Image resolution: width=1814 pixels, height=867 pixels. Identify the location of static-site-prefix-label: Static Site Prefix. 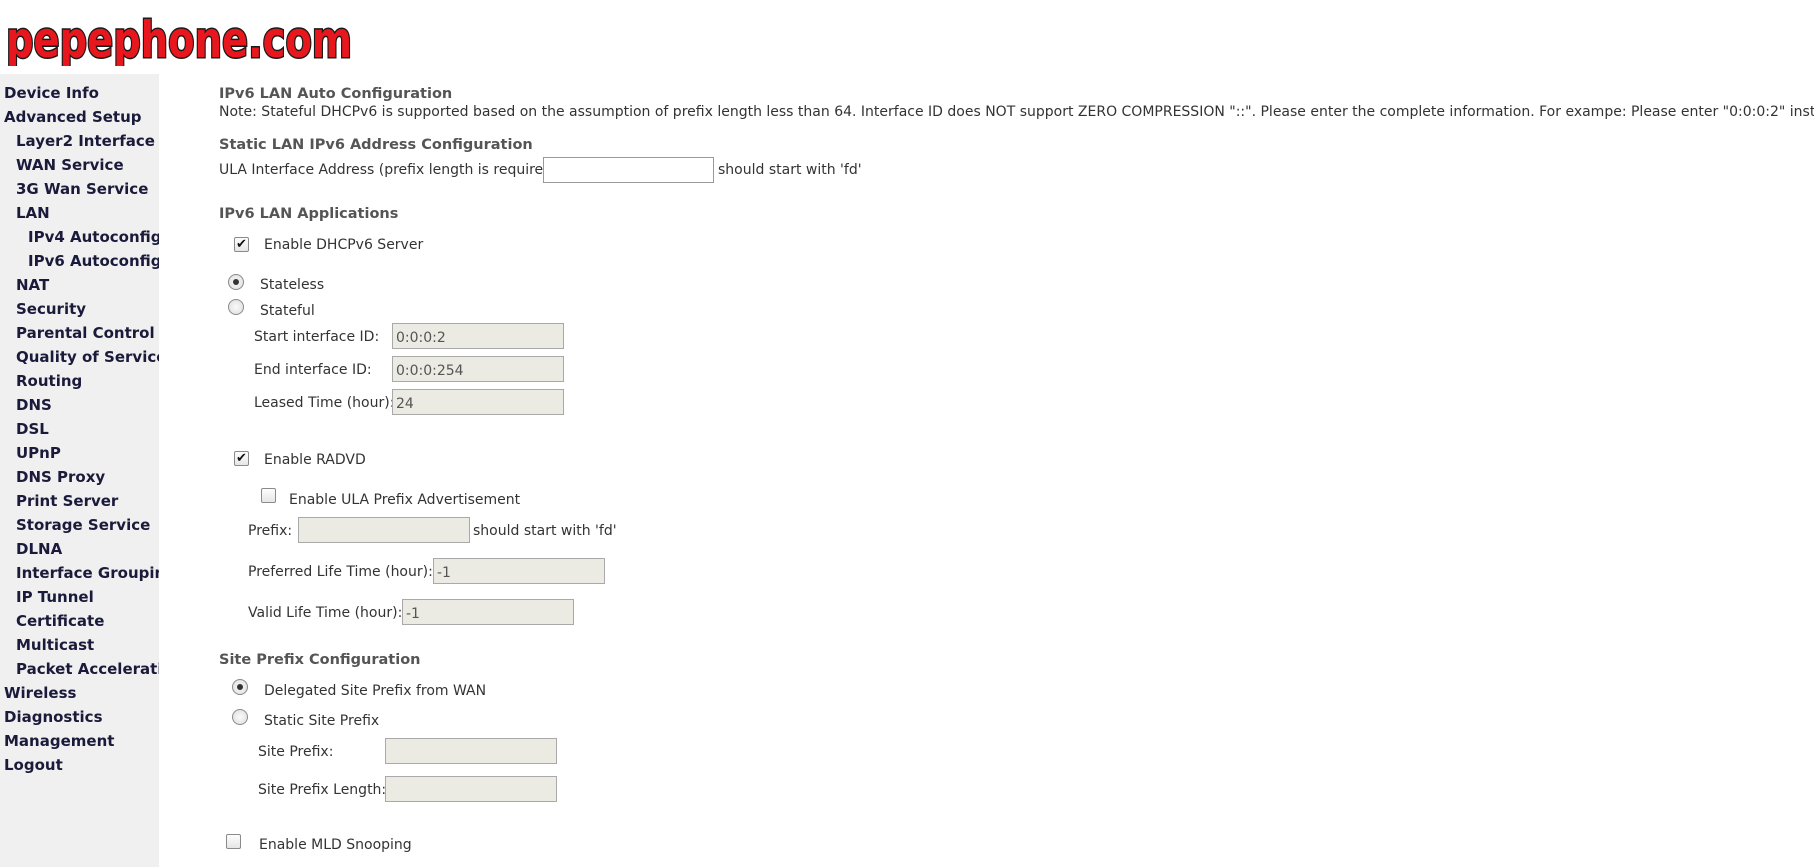
(322, 721).